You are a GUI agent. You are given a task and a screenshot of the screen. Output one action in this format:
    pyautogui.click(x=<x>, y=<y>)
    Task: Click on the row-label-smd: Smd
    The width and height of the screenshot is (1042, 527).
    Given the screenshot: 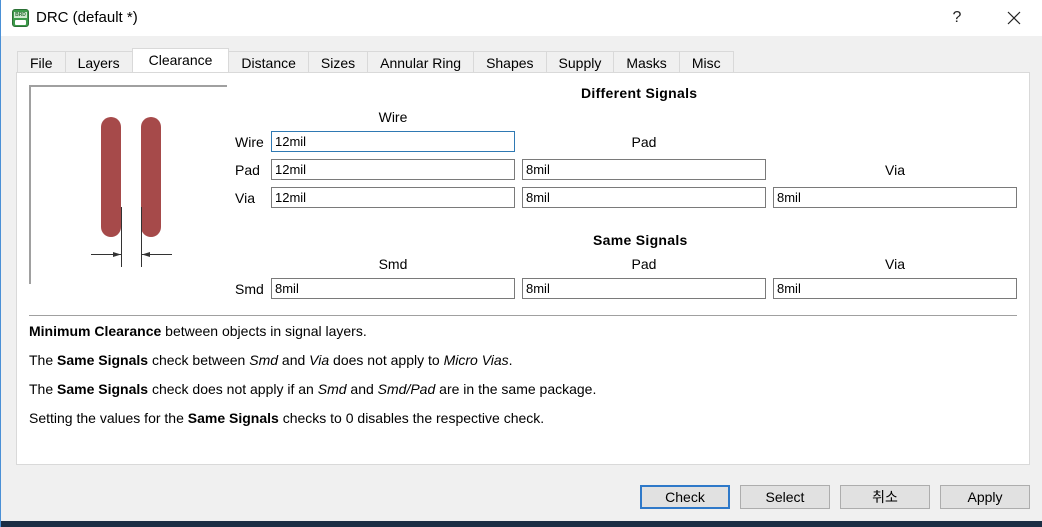 What is the action you would take?
    pyautogui.click(x=249, y=289)
    